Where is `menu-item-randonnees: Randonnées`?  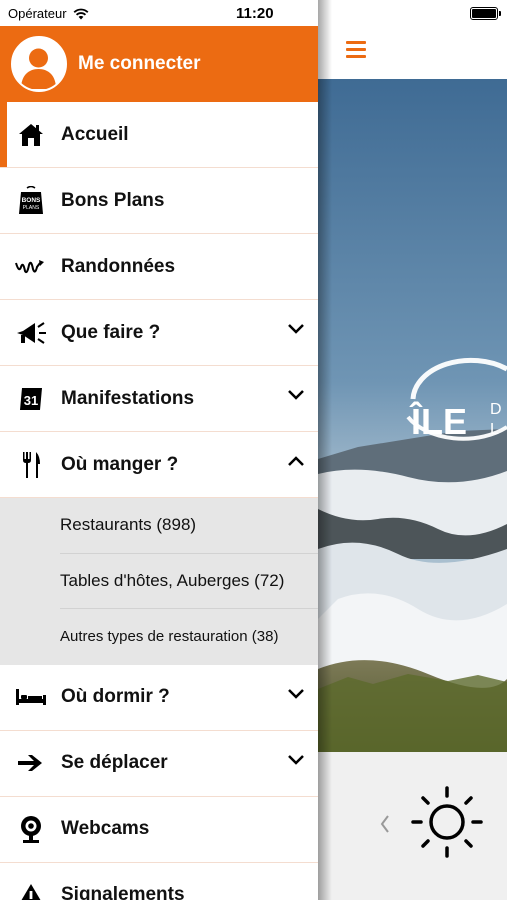
menu-item-randonnees: Randonnées is located at coordinates (159, 267).